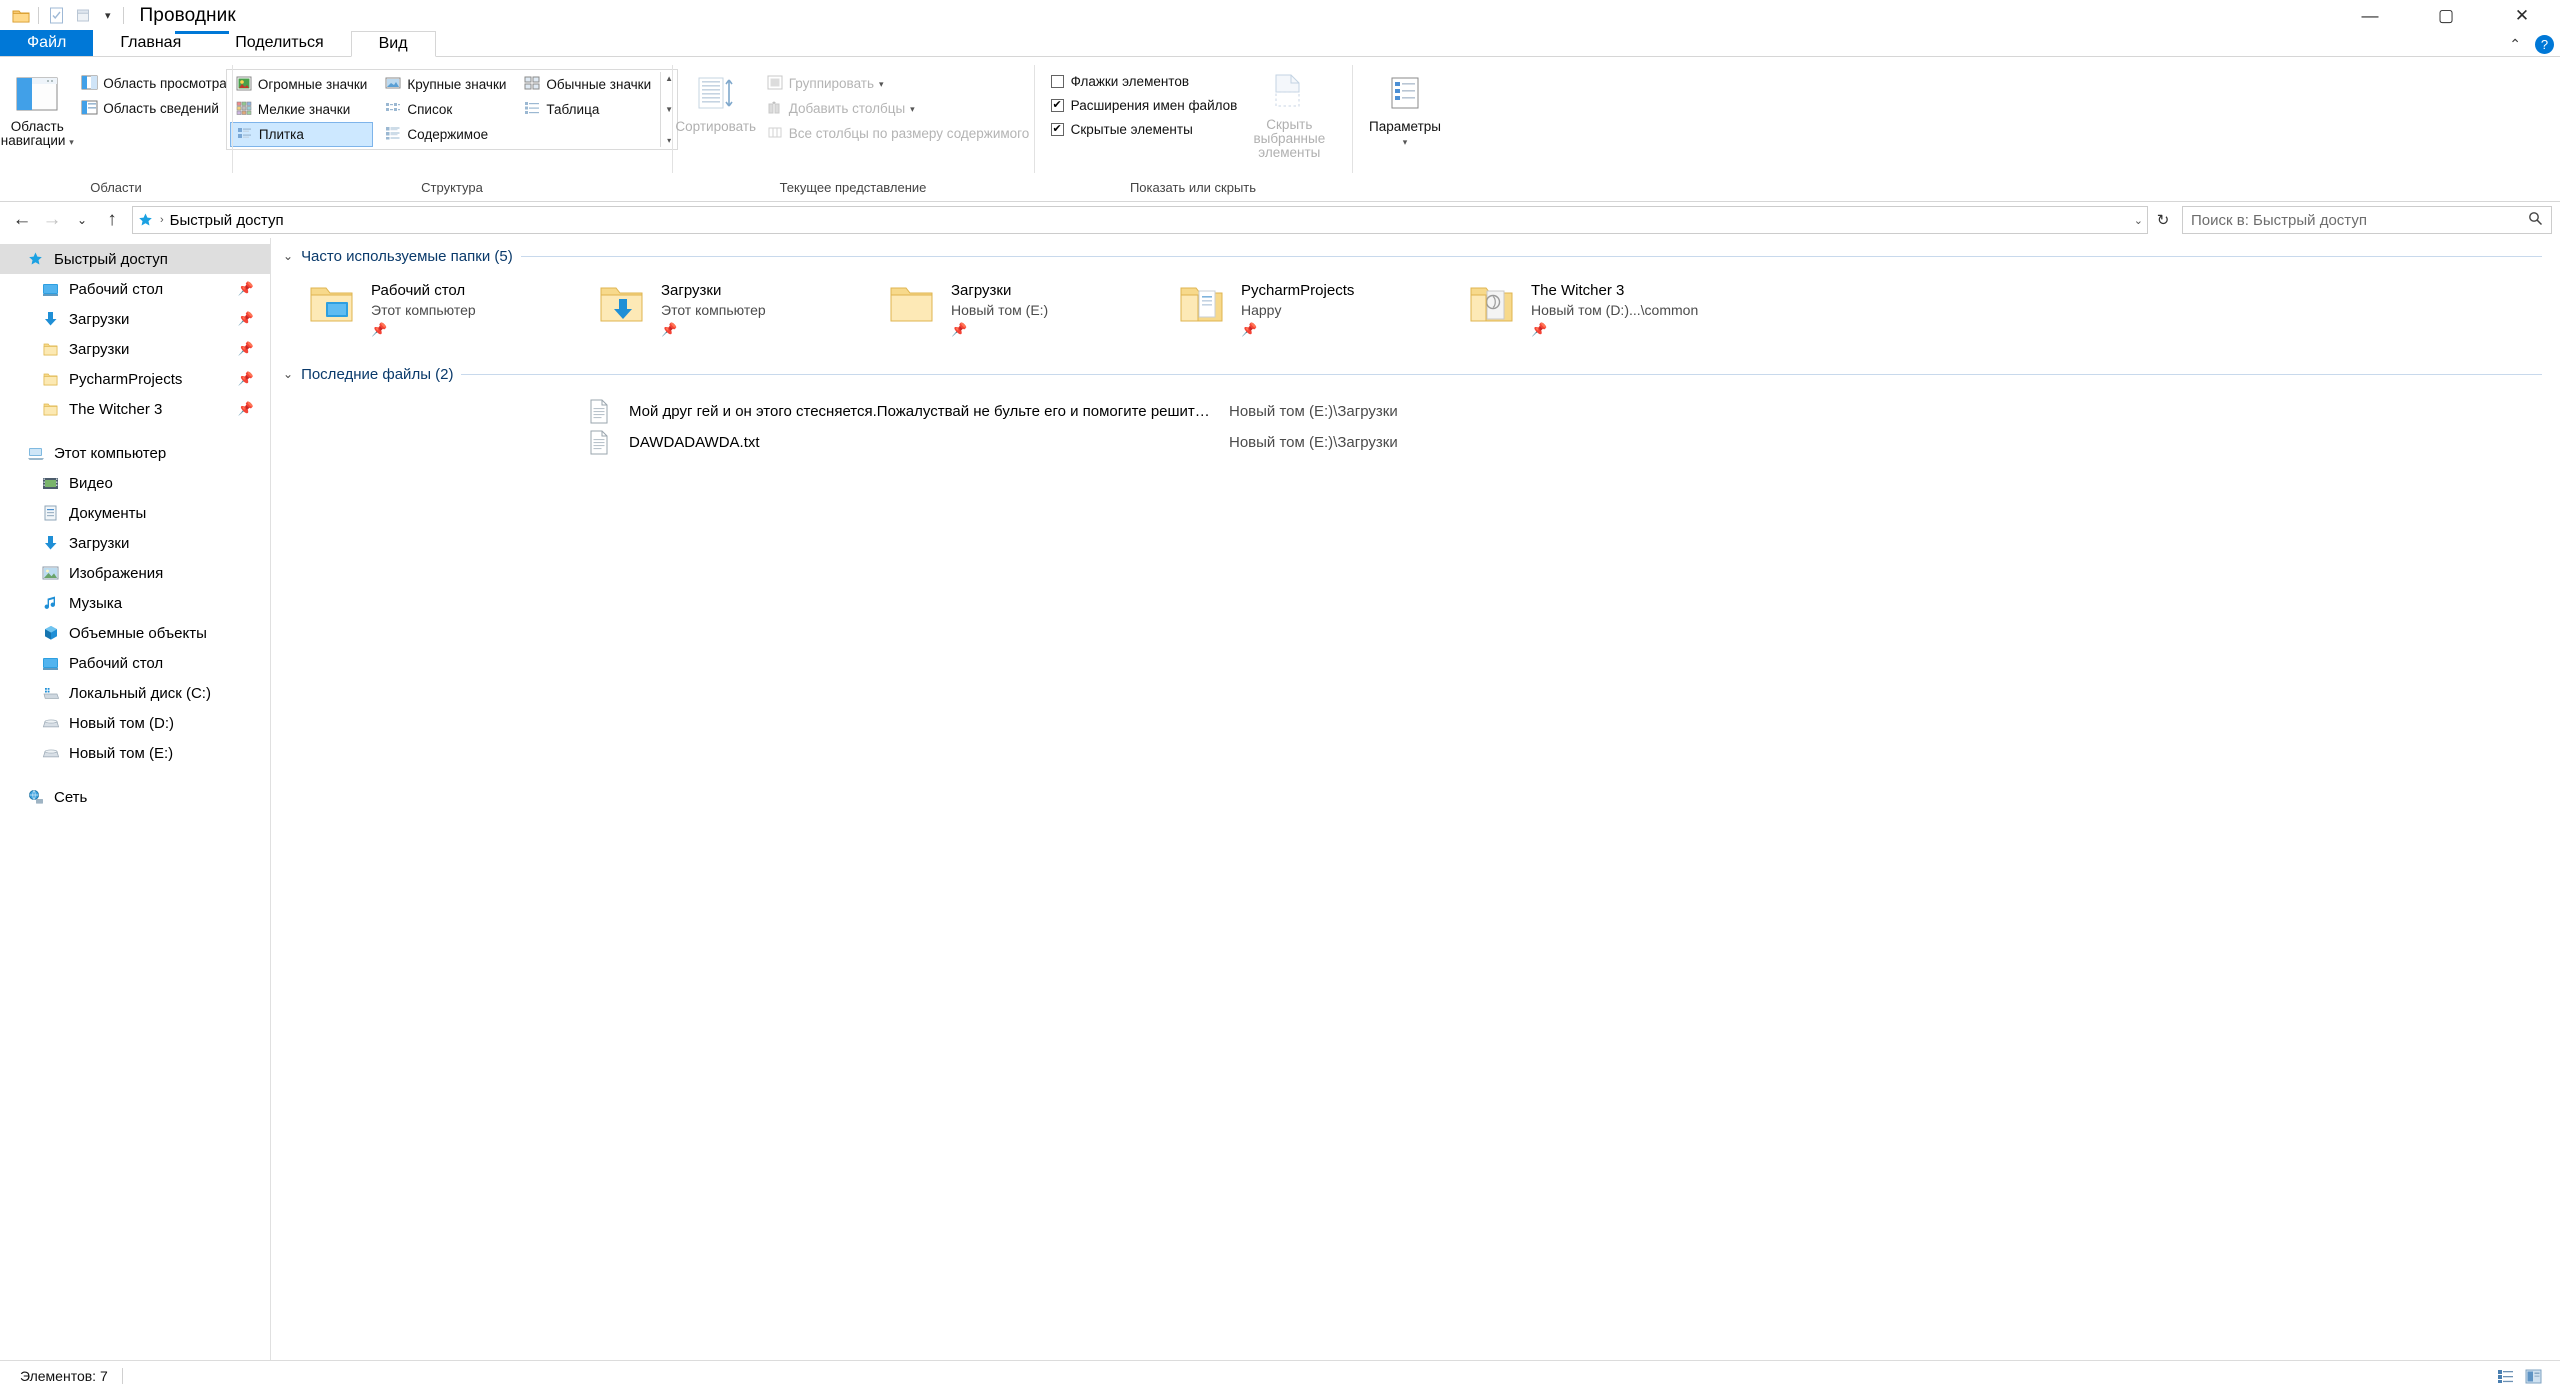 The image size is (2560, 1391). What do you see at coordinates (135, 483) in the screenshot?
I see `sidebar-item-videos: Видео` at bounding box center [135, 483].